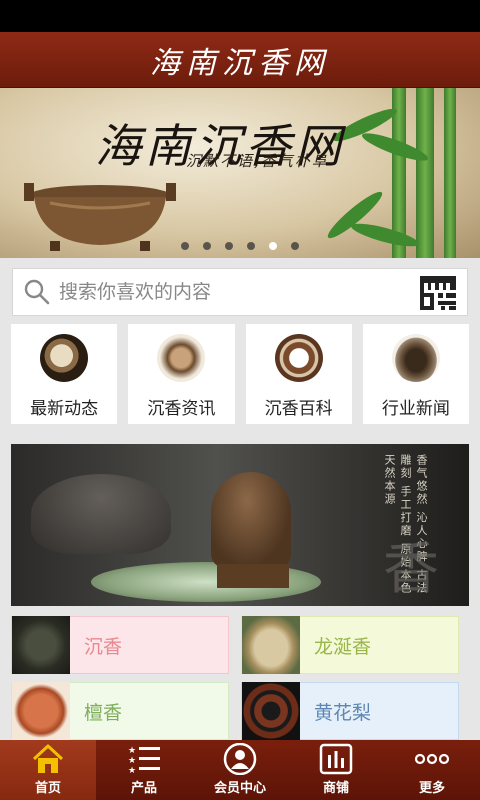 Image resolution: width=480 pixels, height=800 pixels. I want to click on app-header: 海南沉香网, so click(240, 60).